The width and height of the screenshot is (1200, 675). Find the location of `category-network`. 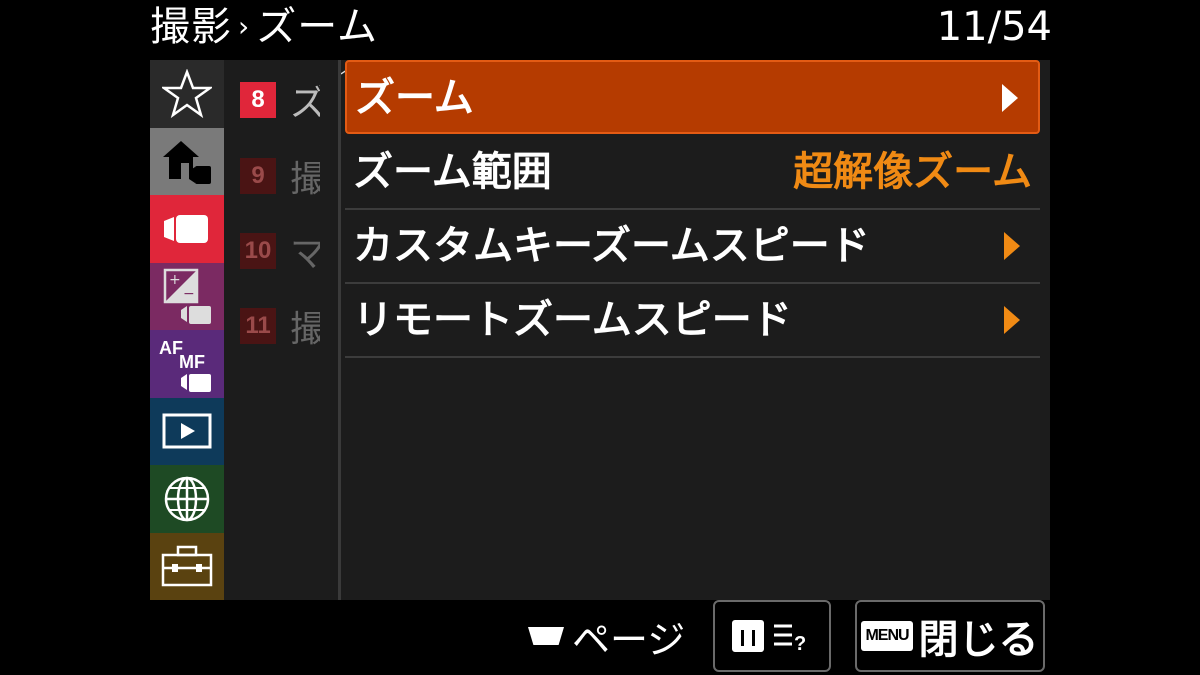

category-network is located at coordinates (187, 499).